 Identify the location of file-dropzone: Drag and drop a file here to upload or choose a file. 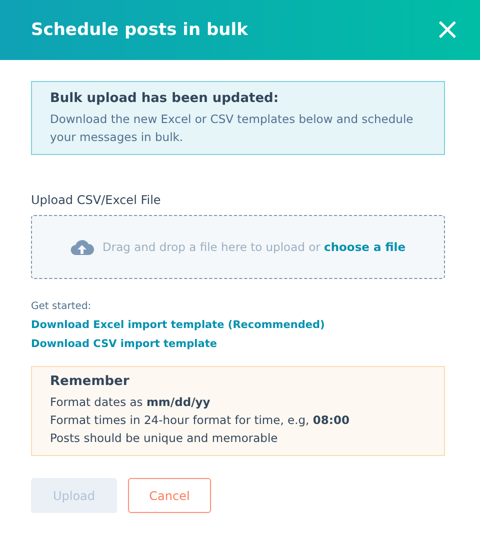
(238, 247).